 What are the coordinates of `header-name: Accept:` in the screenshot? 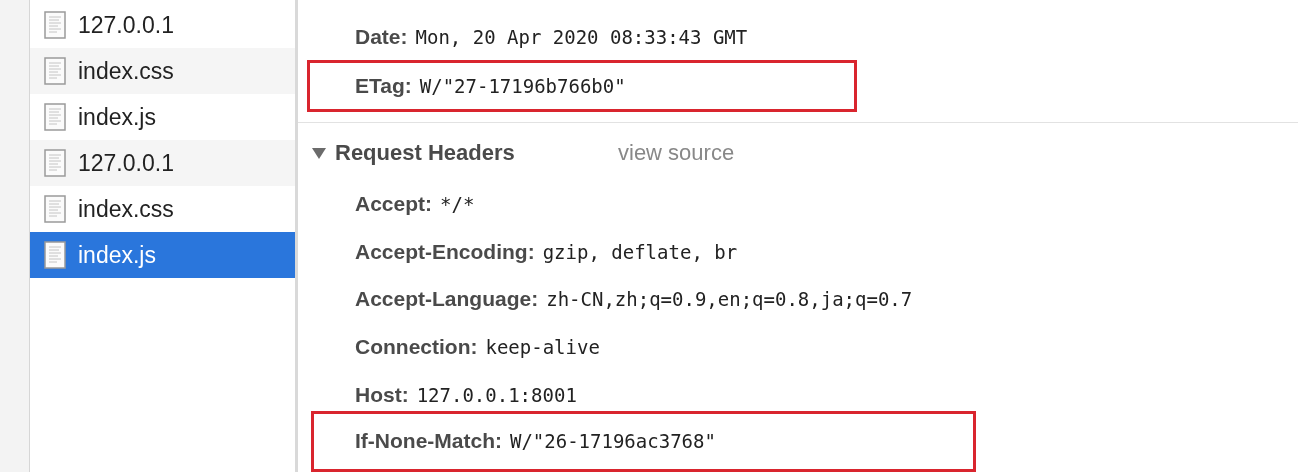 It's located at (394, 203).